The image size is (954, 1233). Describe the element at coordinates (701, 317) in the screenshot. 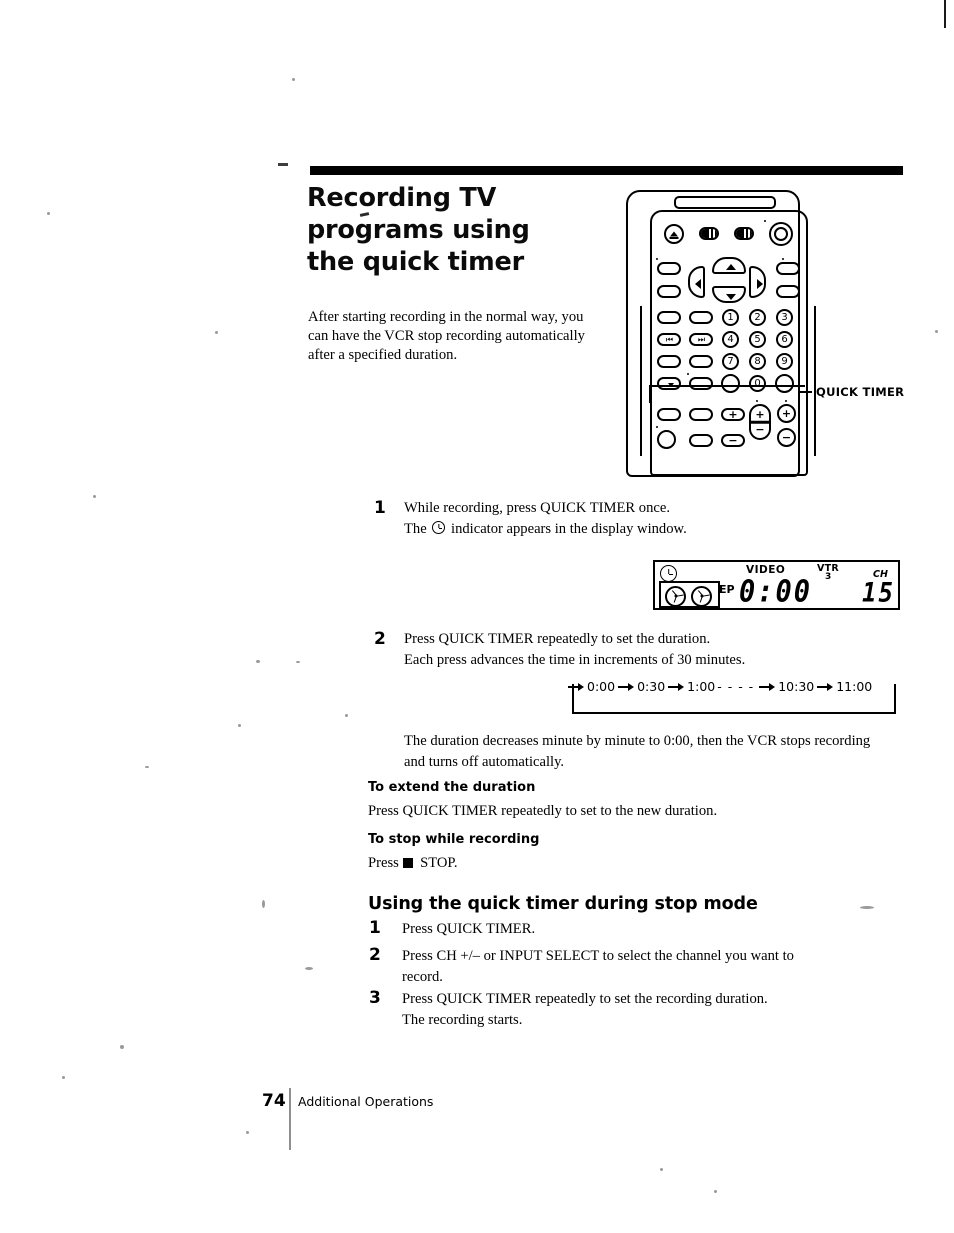

I see `function-button-r1c2` at that location.